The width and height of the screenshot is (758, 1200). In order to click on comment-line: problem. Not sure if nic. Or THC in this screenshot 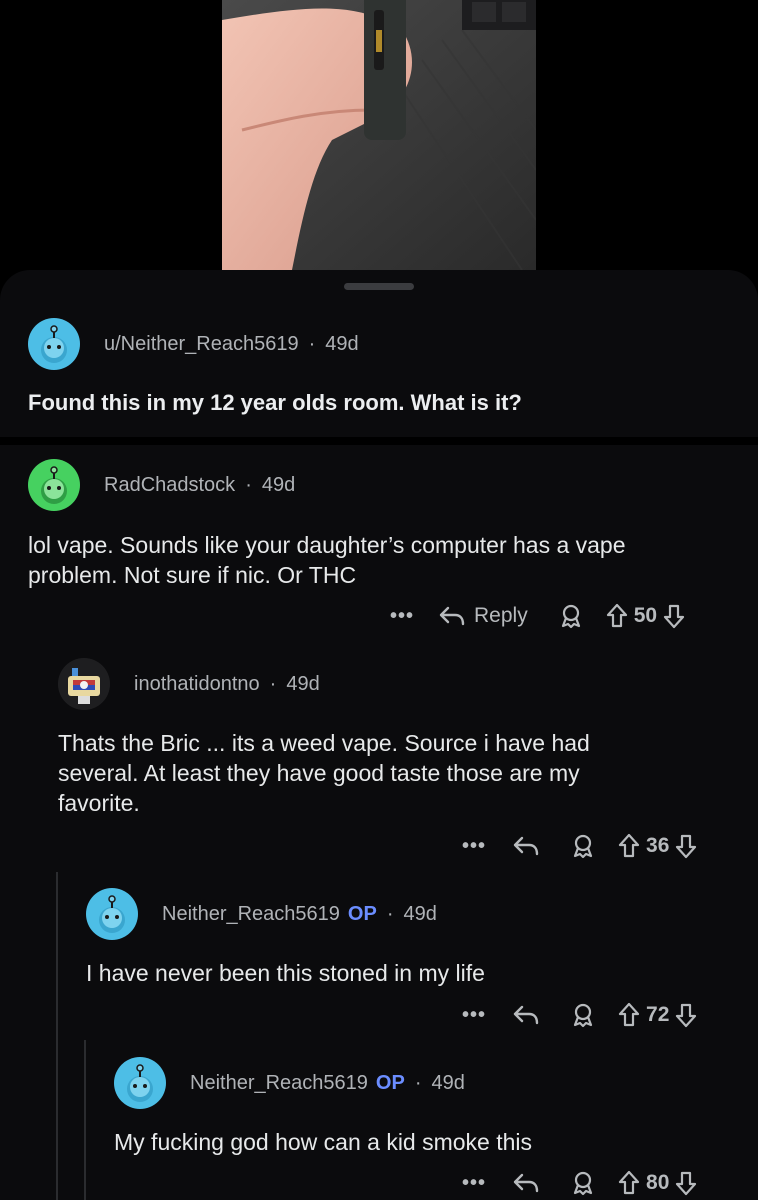, I will do `click(192, 575)`.